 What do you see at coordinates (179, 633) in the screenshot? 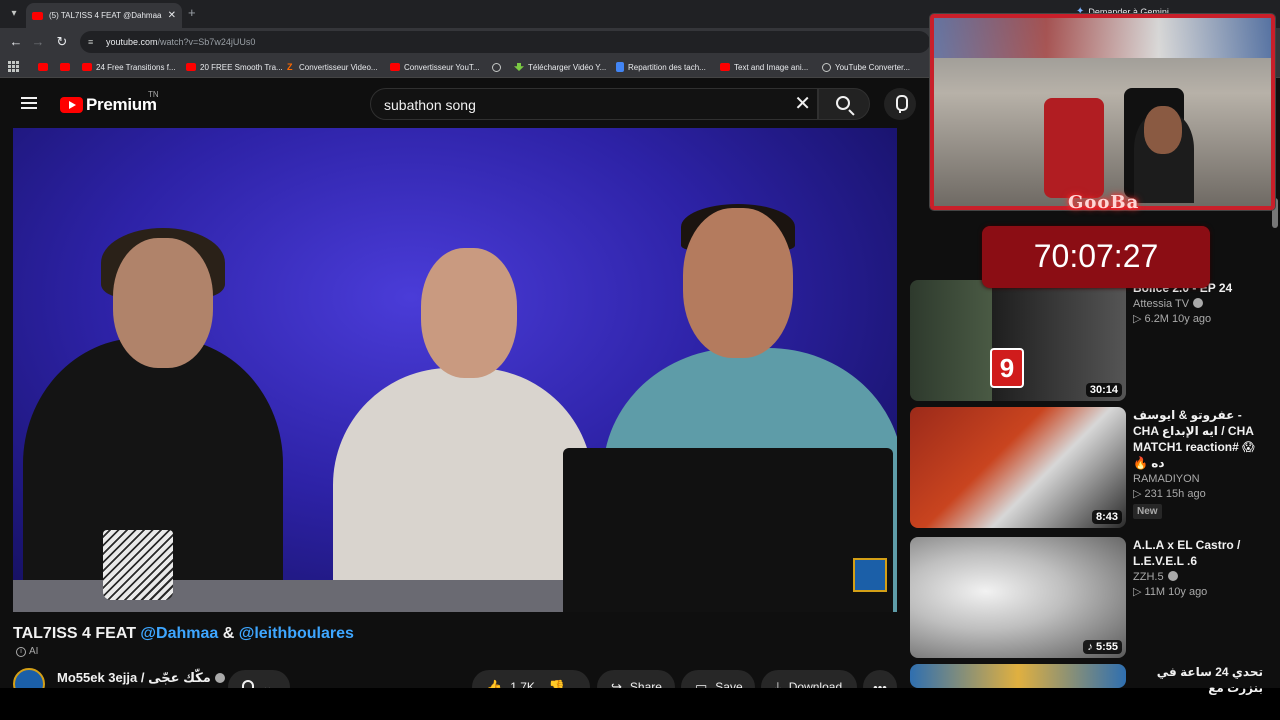
I see `mention-link: @Dahmaa` at bounding box center [179, 633].